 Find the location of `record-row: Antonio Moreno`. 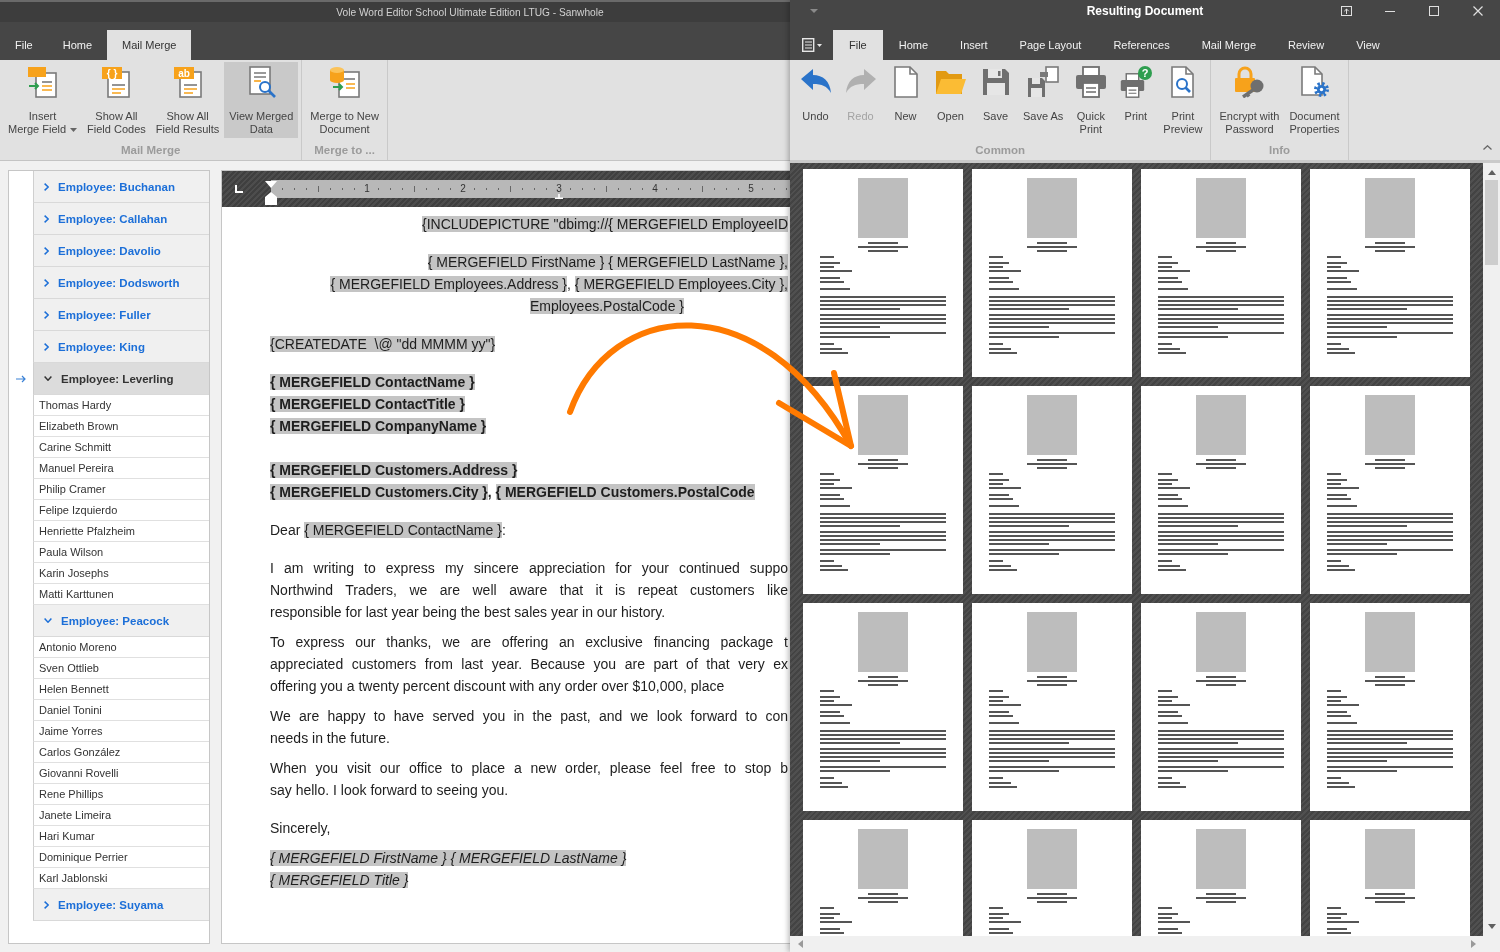

record-row: Antonio Moreno is located at coordinates (121, 647).